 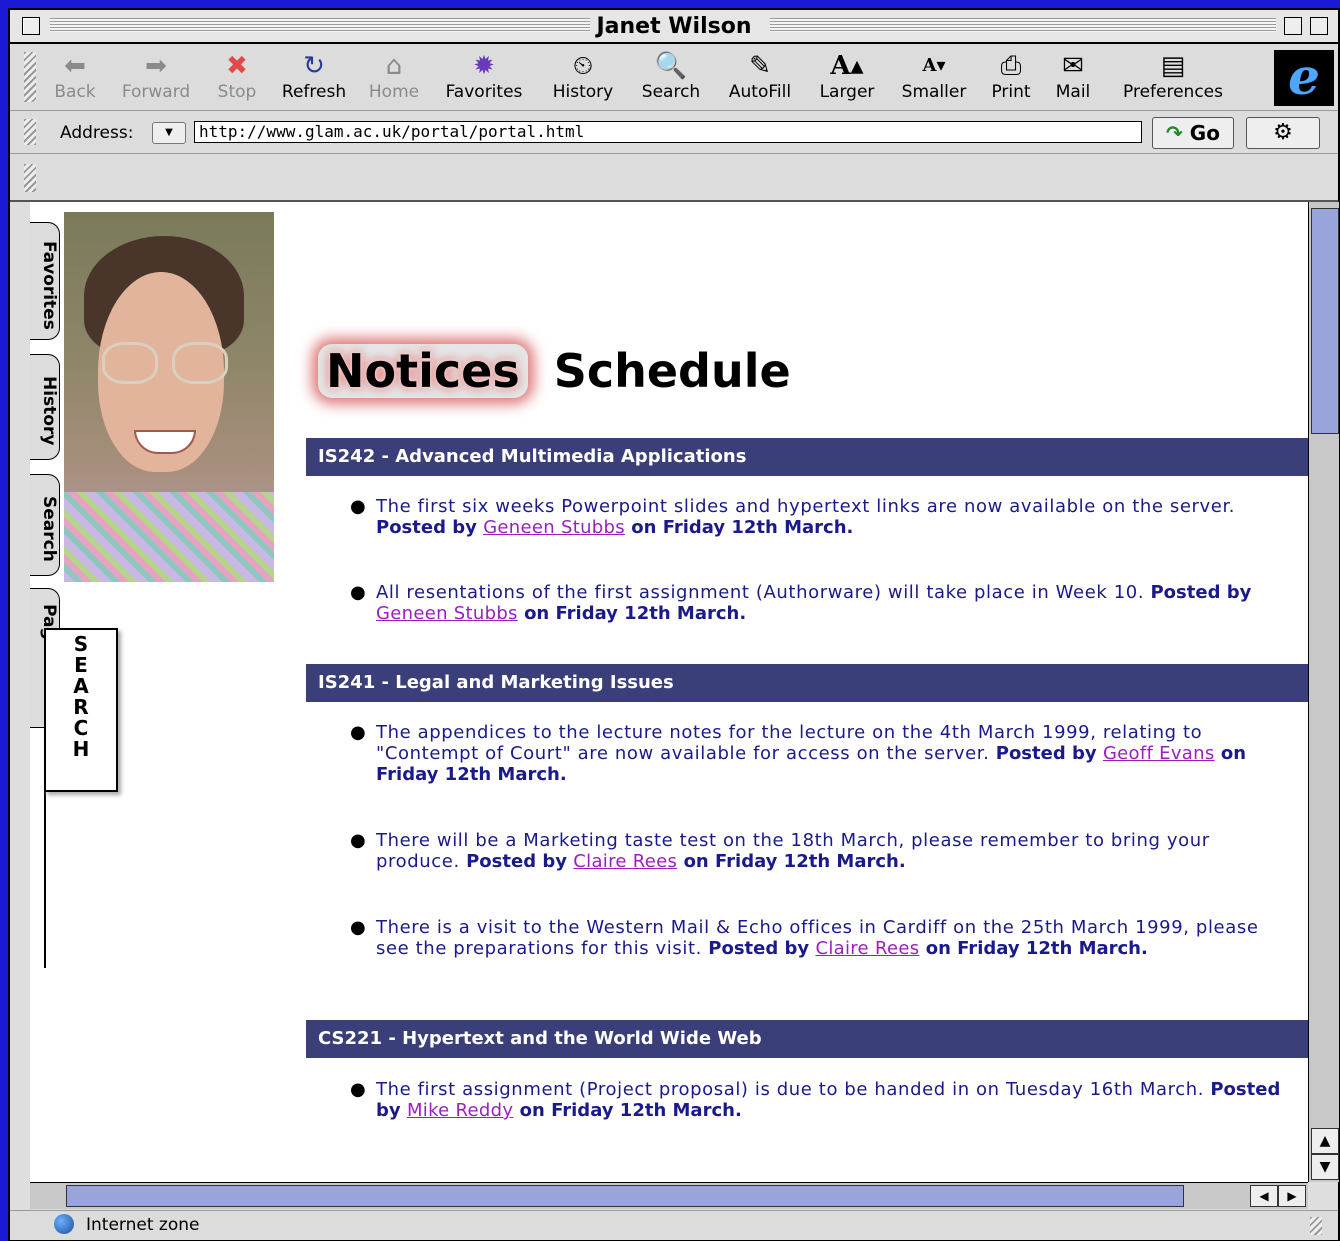 I want to click on scroll-up-arrow: ▲, so click(x=1325, y=1141).